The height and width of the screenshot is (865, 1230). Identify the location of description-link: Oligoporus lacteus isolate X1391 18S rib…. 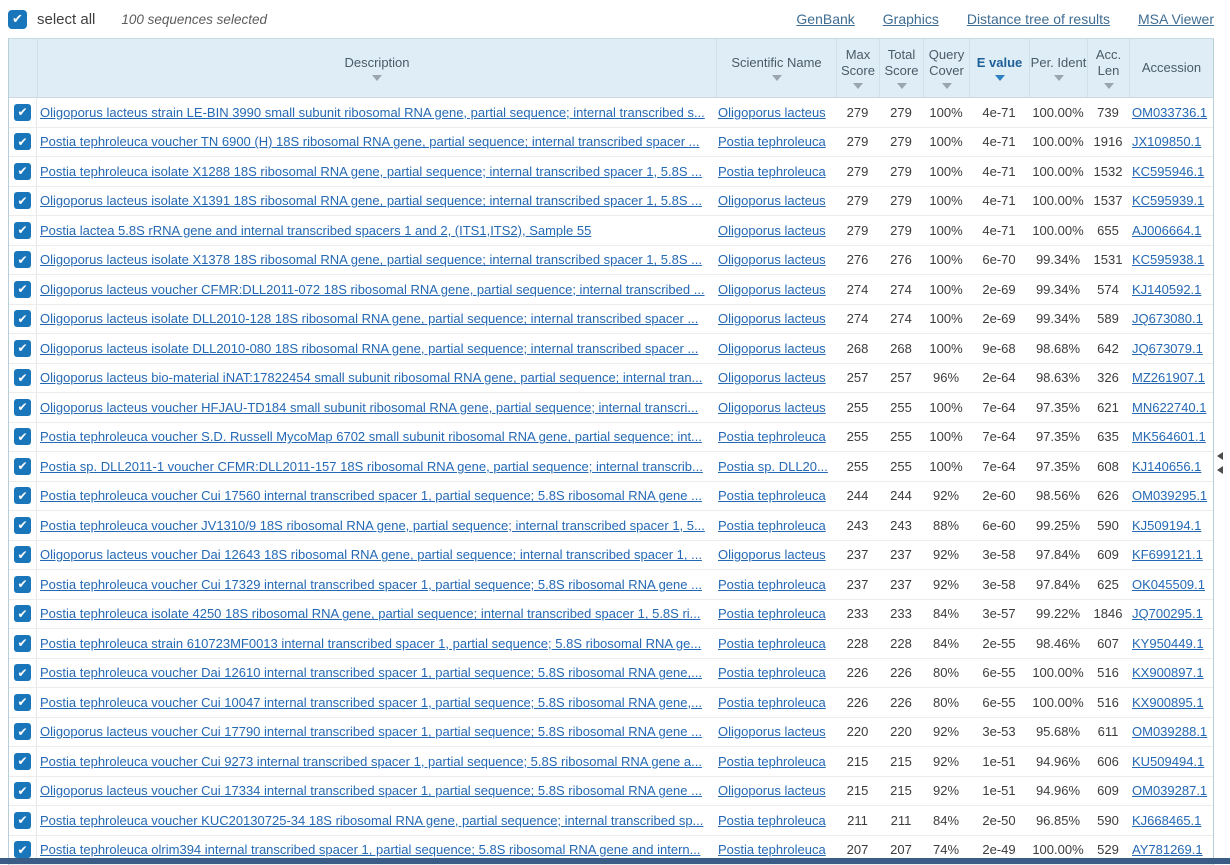
(371, 200).